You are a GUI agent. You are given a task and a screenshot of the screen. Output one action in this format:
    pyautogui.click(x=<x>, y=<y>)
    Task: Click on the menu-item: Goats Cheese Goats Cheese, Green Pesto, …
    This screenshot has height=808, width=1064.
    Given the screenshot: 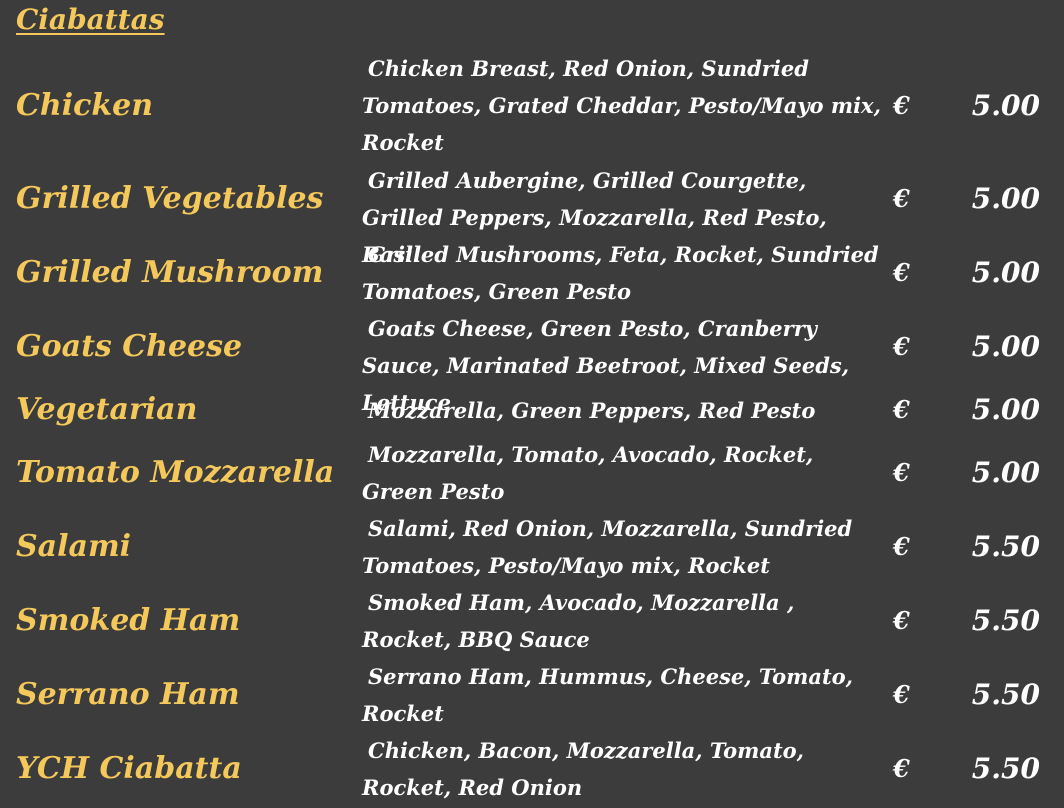 What is the action you would take?
    pyautogui.click(x=532, y=362)
    